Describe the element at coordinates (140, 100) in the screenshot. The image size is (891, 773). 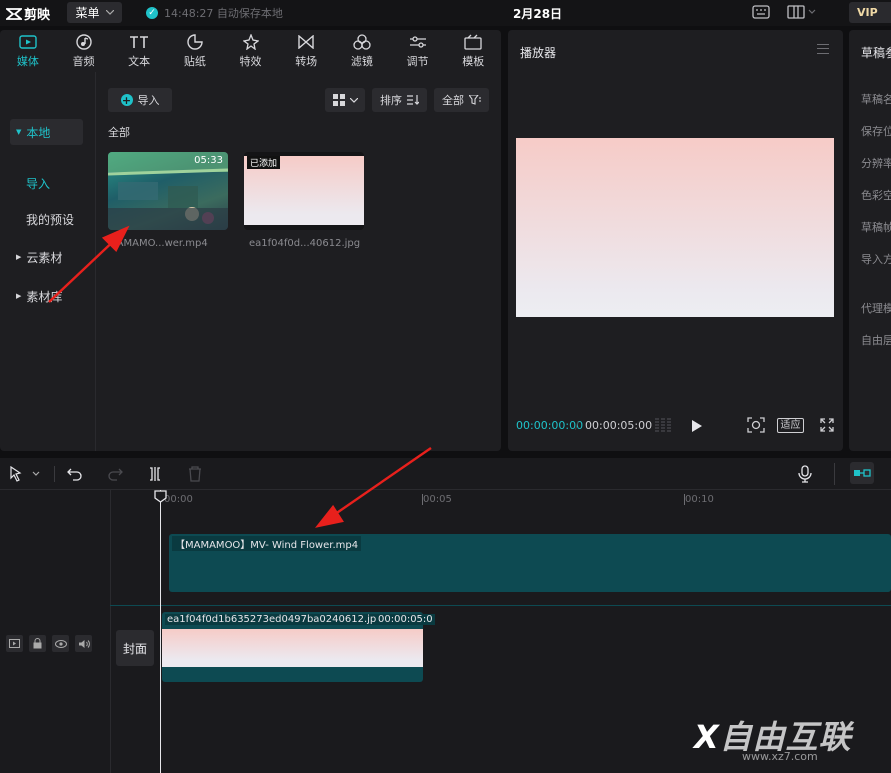
I see `import-button: + 导入` at that location.